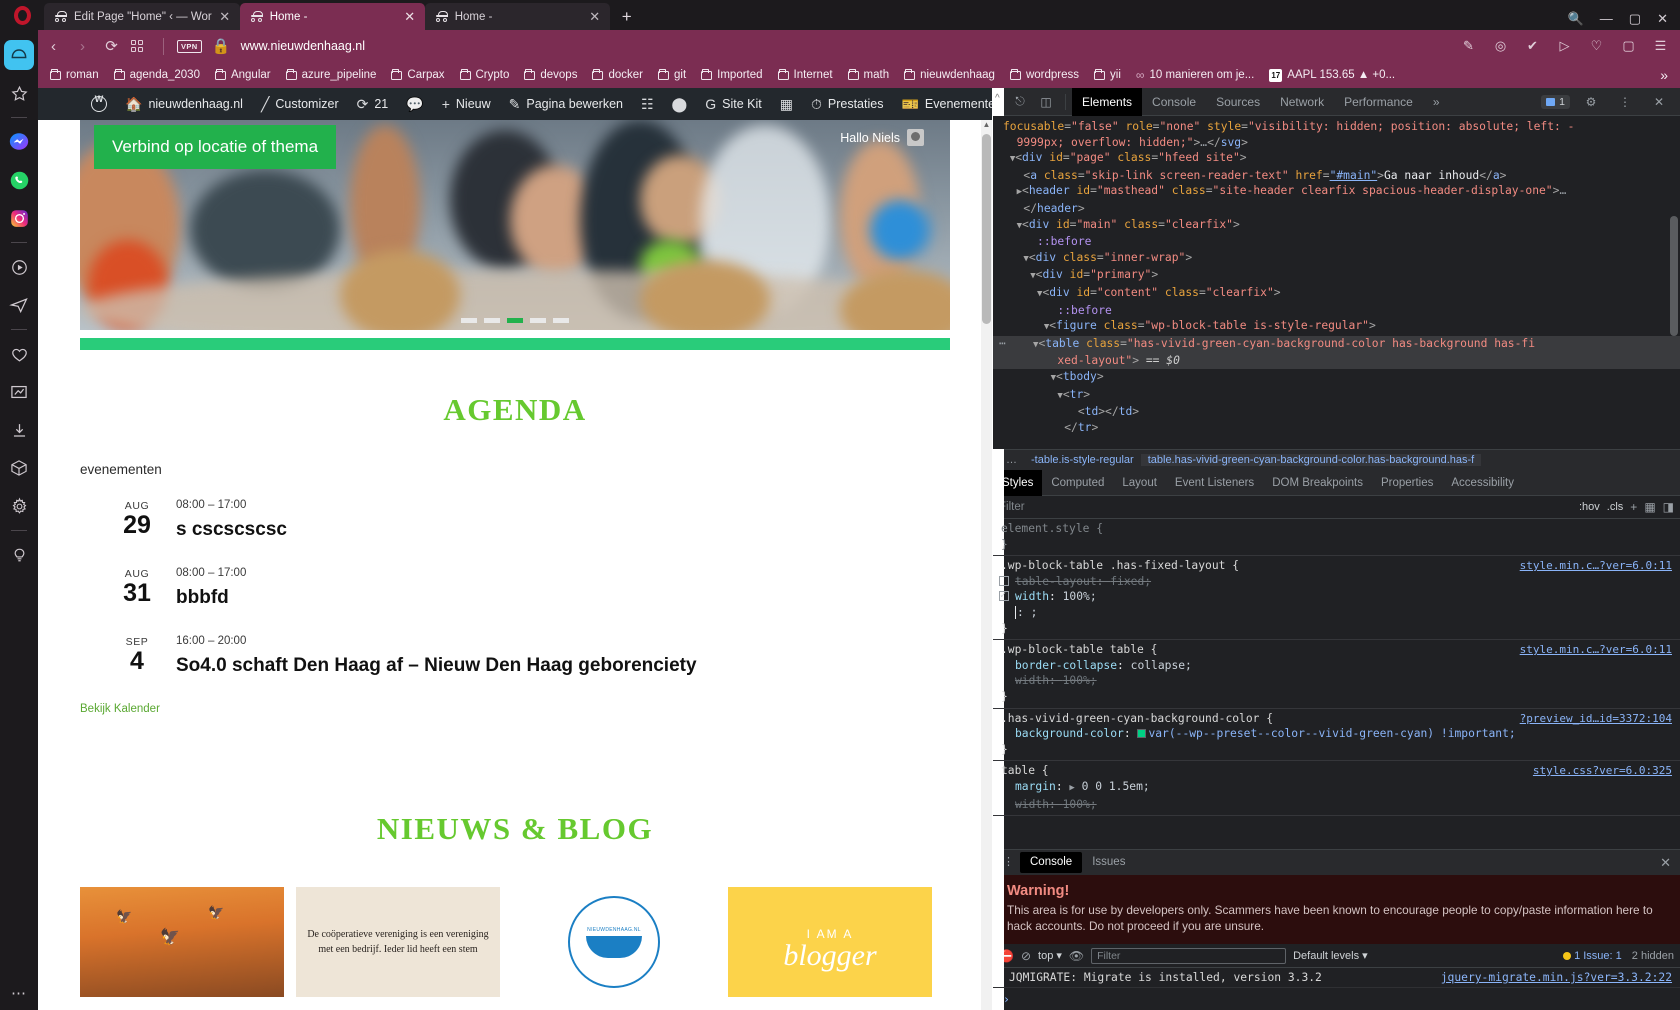 This screenshot has height=1010, width=1680. What do you see at coordinates (1238, 102) in the screenshot?
I see `tab-sources: Sources` at bounding box center [1238, 102].